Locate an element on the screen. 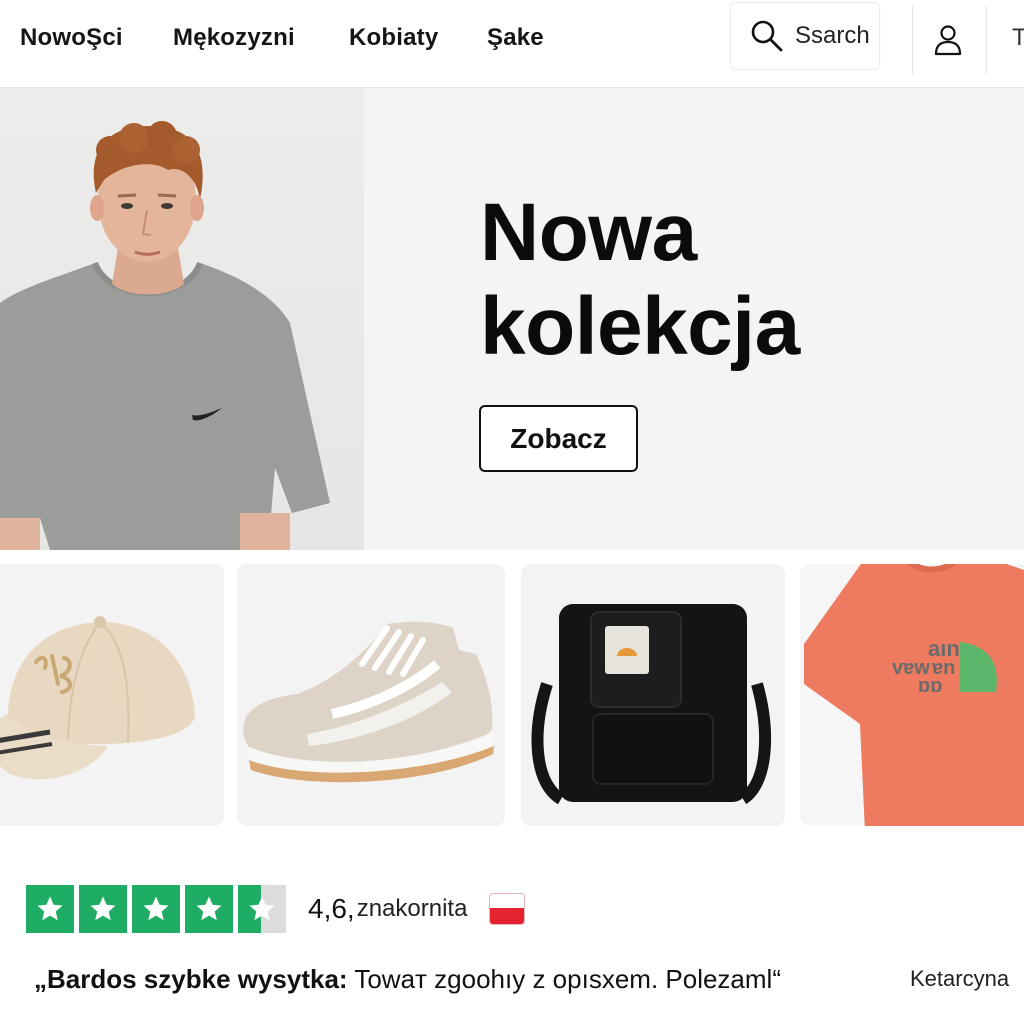 The image size is (1024, 1024). review-text: Towaт zgoohıy z opısxem. Polezaml“ is located at coordinates (564, 979).